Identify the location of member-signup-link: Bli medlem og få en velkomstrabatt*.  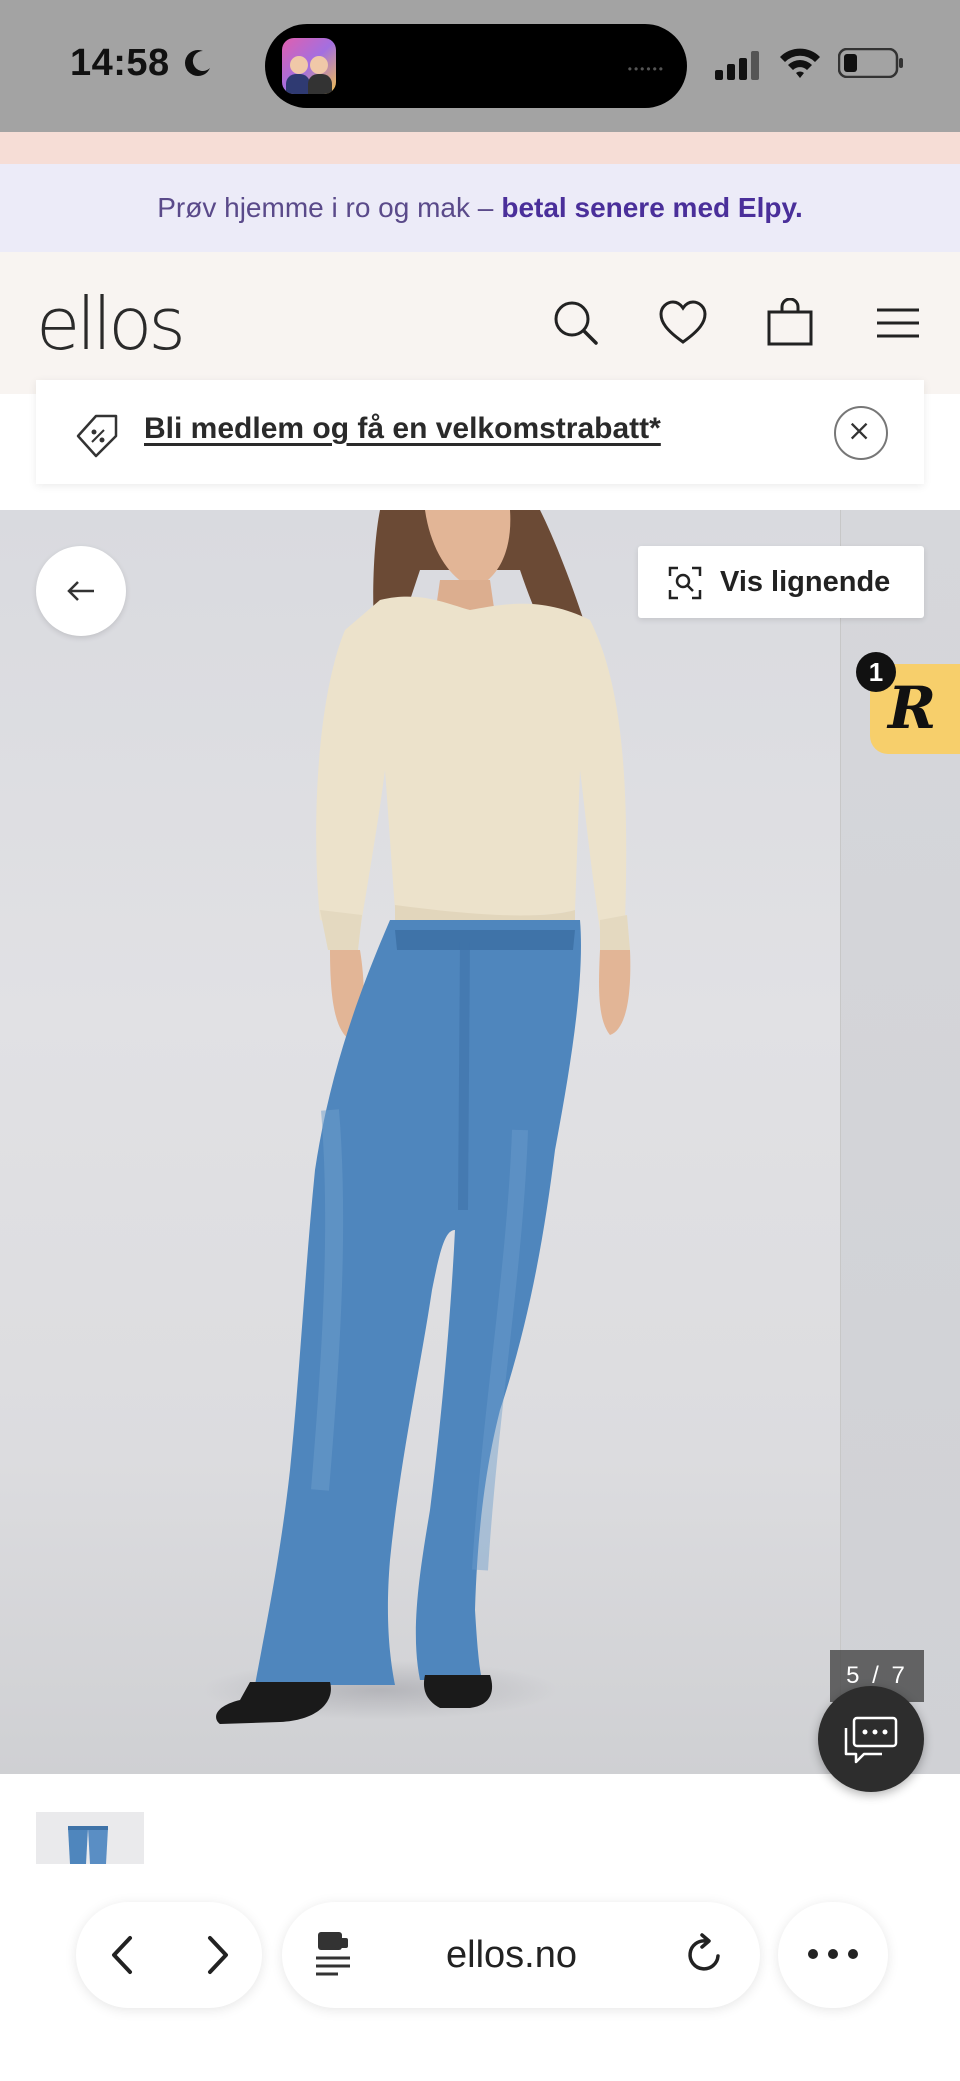
(402, 429).